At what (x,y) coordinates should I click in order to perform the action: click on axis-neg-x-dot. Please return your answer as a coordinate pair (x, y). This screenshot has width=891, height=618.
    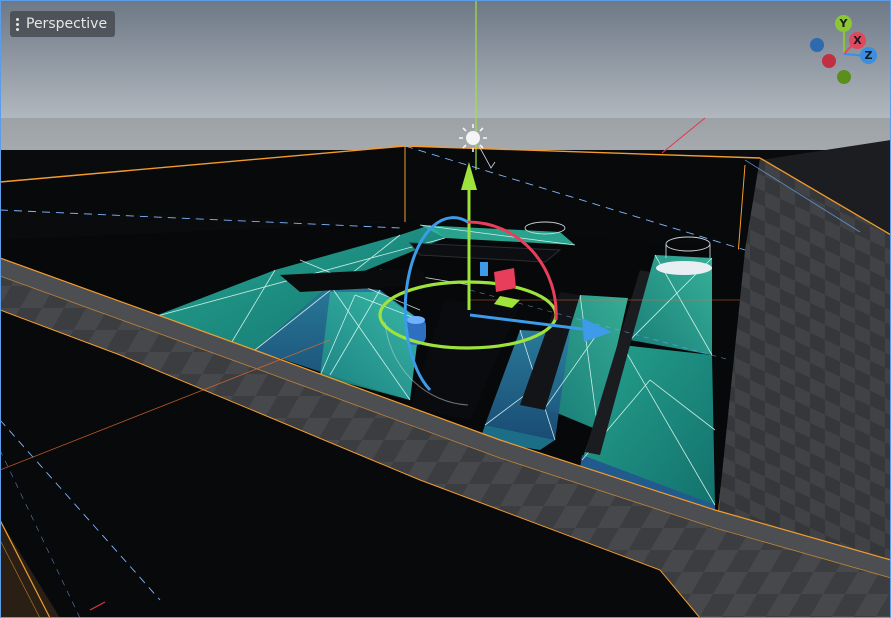
    Looking at the image, I should click on (829, 61).